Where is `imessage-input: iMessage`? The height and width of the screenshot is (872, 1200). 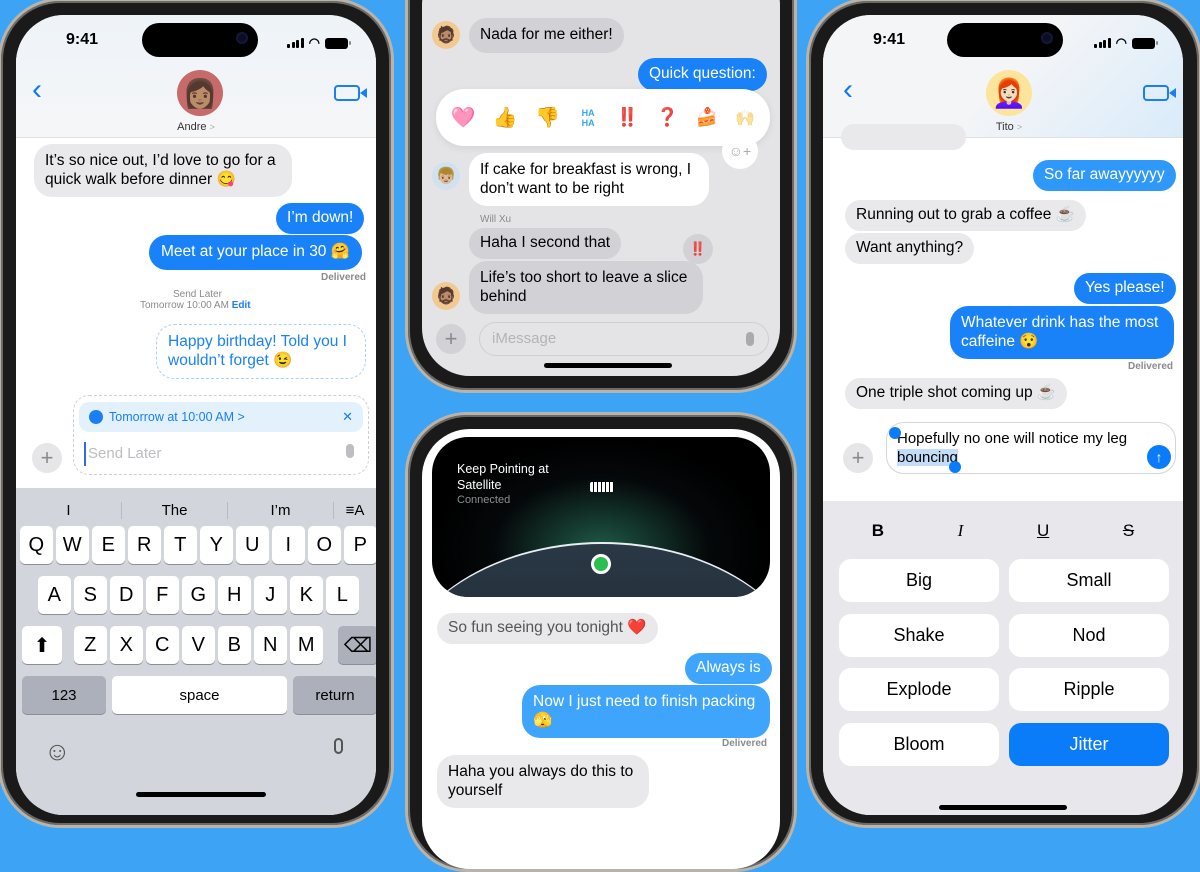
imessage-input: iMessage is located at coordinates (624, 339).